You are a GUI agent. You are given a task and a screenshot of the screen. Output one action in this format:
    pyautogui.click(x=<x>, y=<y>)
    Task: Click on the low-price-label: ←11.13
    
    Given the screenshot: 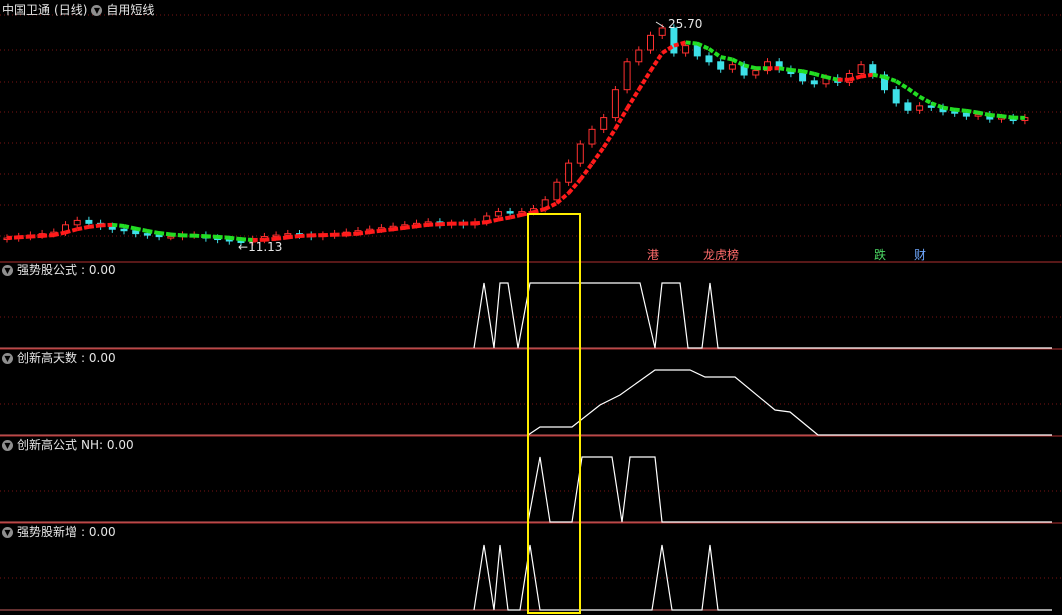 What is the action you would take?
    pyautogui.click(x=260, y=247)
    